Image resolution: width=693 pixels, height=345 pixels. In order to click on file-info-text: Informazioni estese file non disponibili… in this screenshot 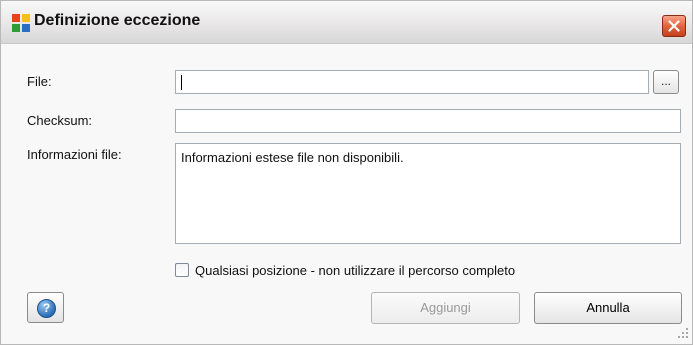, I will do `click(292, 157)`.